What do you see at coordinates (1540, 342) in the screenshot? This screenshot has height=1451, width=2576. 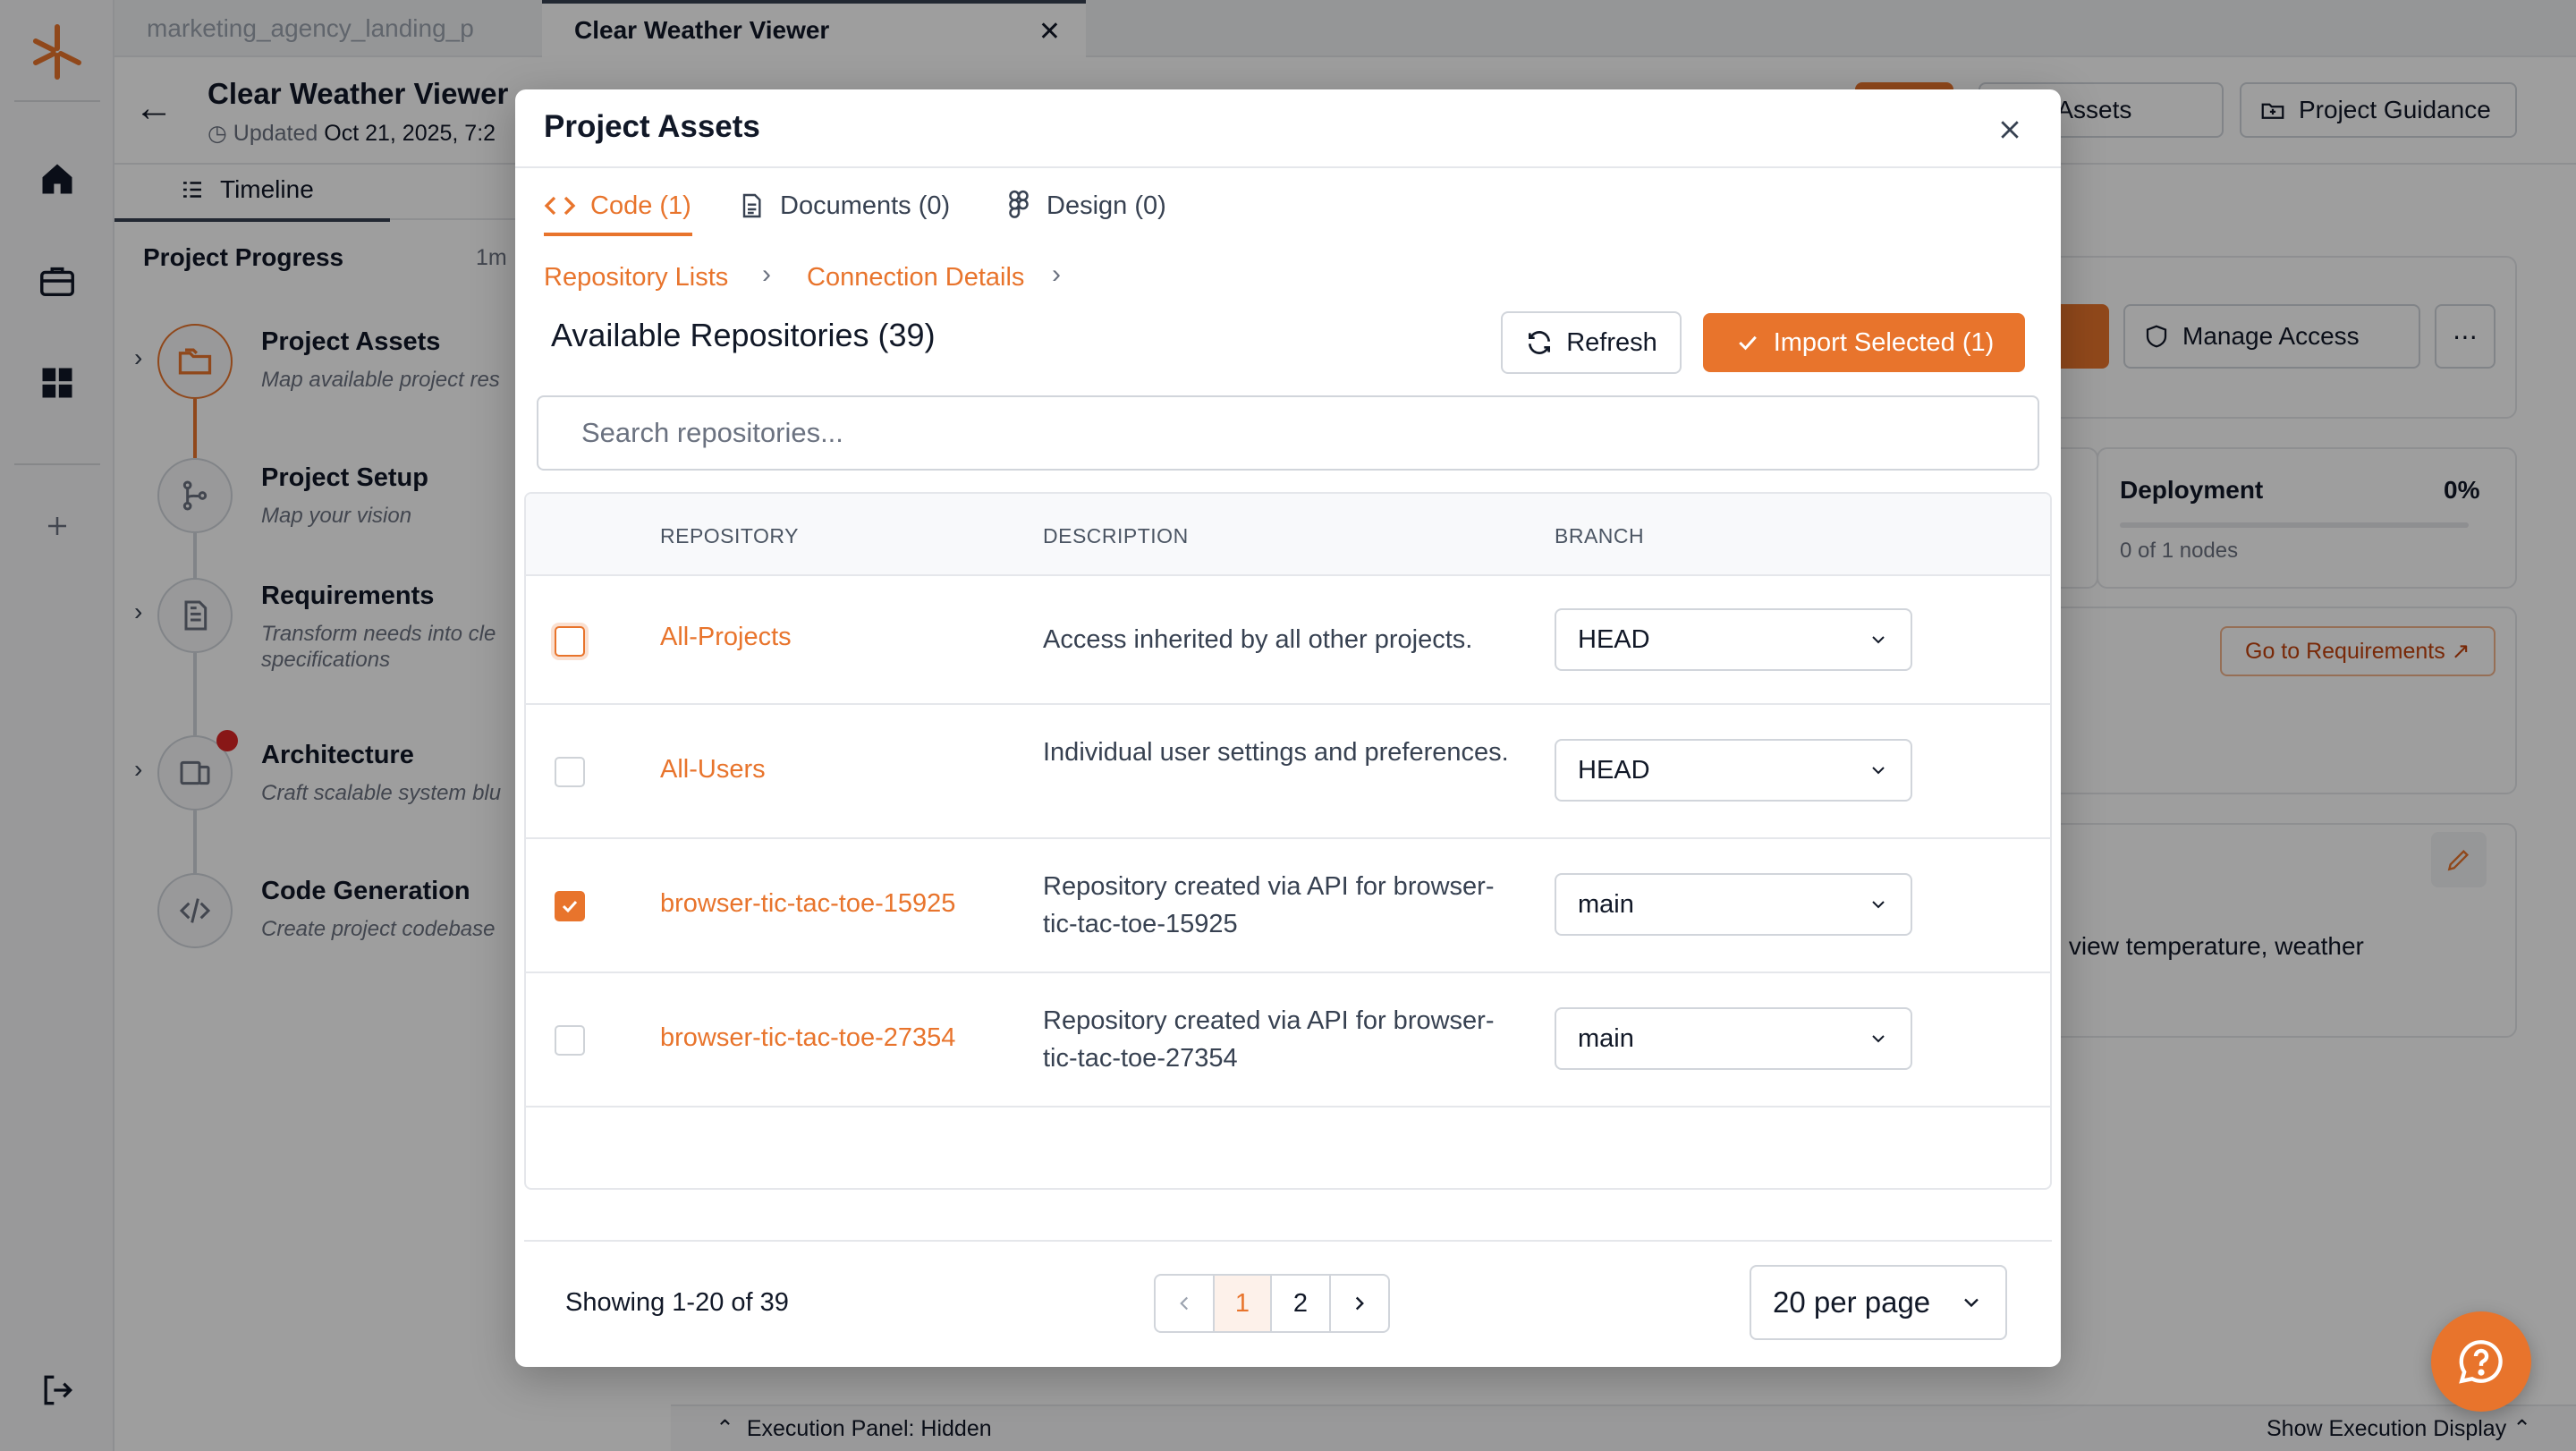 I see `refresh-icon` at bounding box center [1540, 342].